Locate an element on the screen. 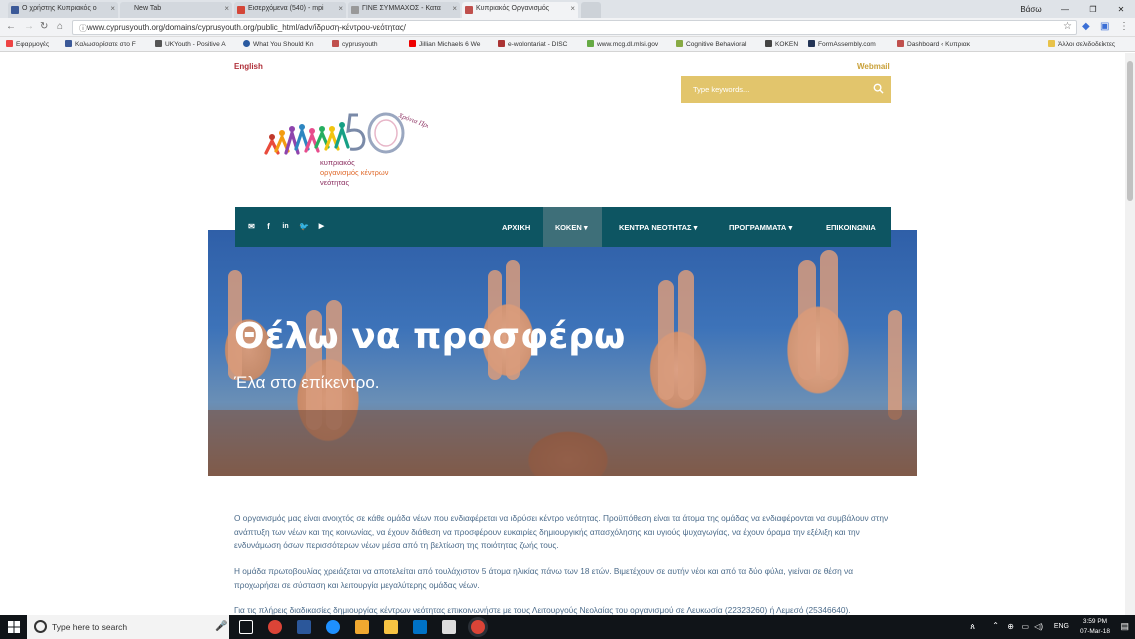 Image resolution: width=1135 pixels, height=639 pixels. logo-text: κυπριακός οργανισμός κέντρων νεότητας is located at coordinates (354, 172).